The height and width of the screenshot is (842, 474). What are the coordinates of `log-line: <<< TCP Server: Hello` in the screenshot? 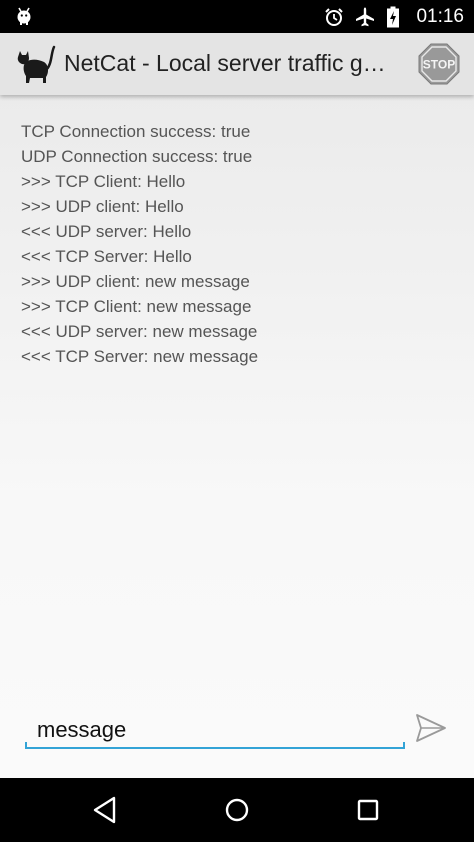 It's located at (106, 256).